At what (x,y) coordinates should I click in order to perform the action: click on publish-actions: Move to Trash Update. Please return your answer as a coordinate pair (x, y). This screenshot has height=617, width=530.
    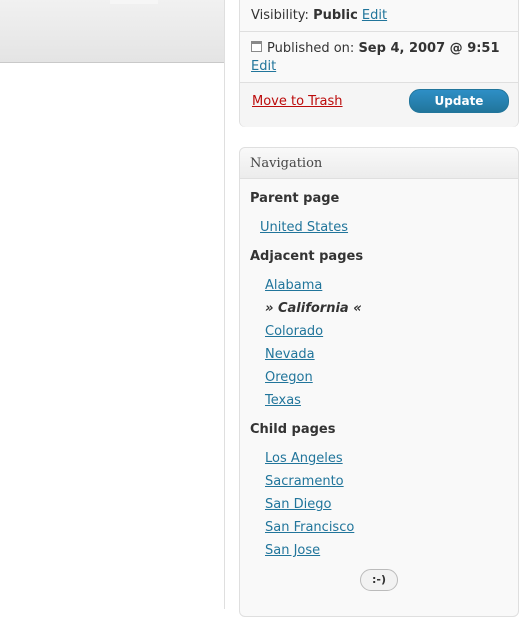
    Looking at the image, I should click on (379, 104).